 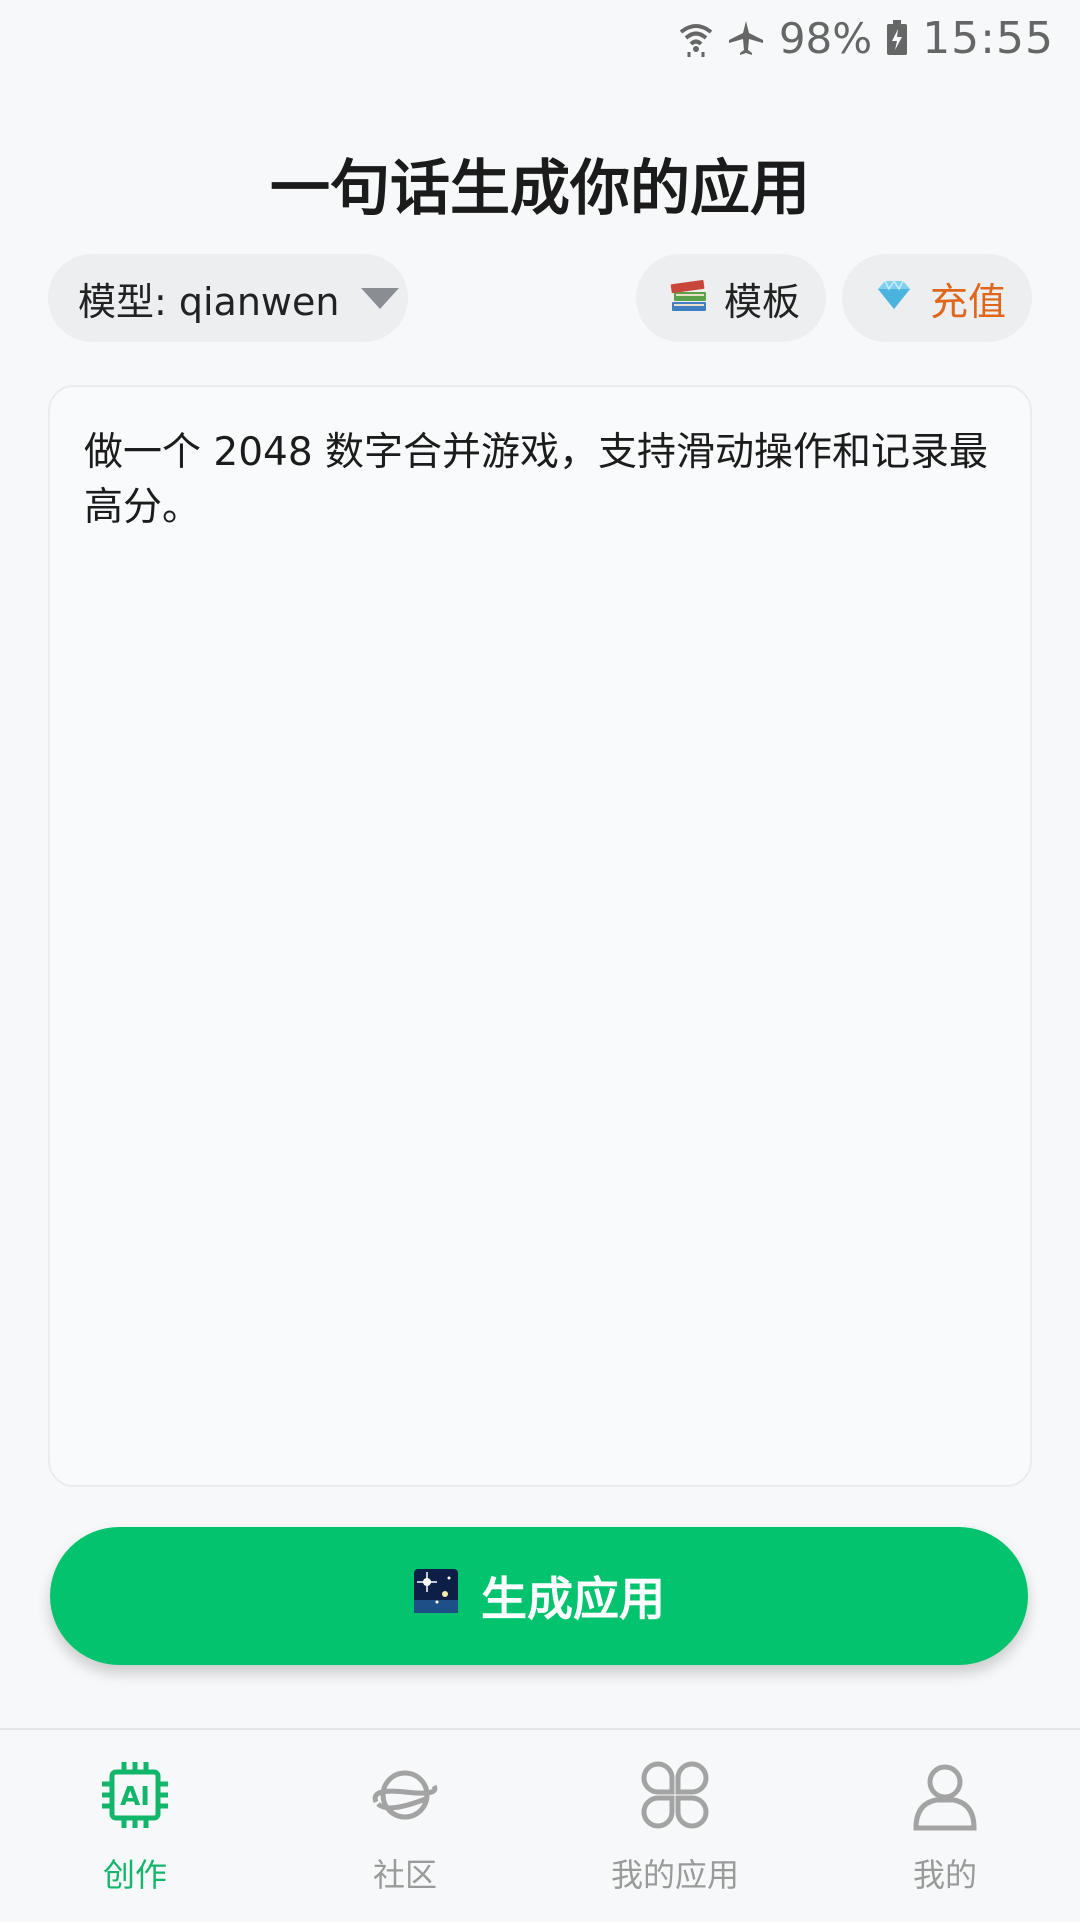 What do you see at coordinates (405, 1799) in the screenshot?
I see `planet-icon` at bounding box center [405, 1799].